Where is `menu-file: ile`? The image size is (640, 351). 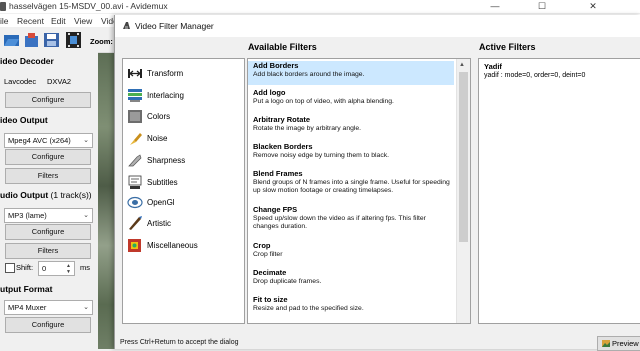
menu-file: ile is located at coordinates (4, 21).